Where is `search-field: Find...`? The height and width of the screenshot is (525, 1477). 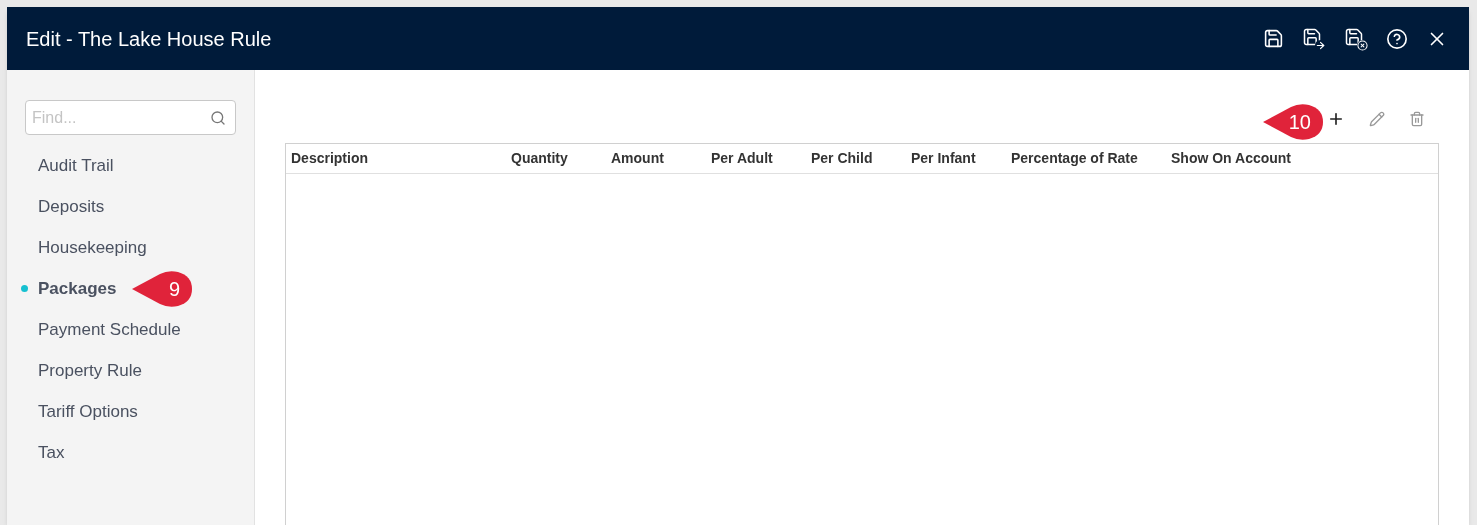
search-field: Find... is located at coordinates (130, 117).